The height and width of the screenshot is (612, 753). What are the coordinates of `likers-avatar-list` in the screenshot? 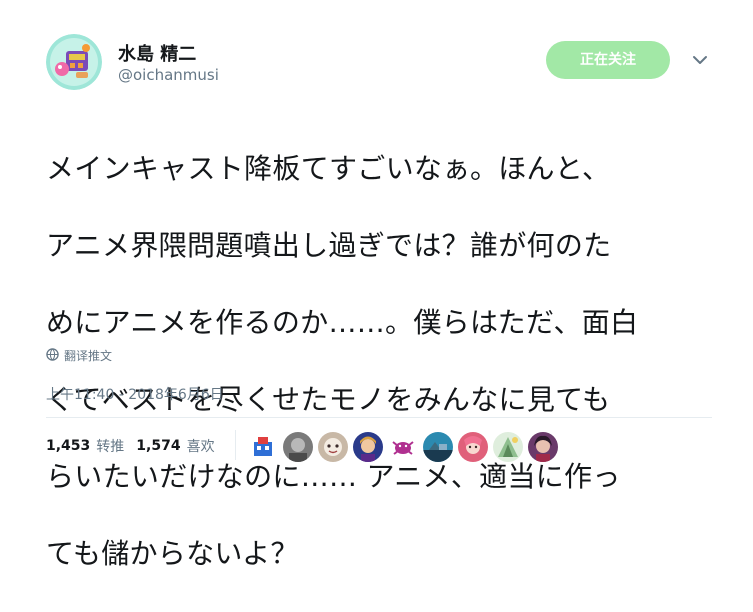 It's located at (405, 447).